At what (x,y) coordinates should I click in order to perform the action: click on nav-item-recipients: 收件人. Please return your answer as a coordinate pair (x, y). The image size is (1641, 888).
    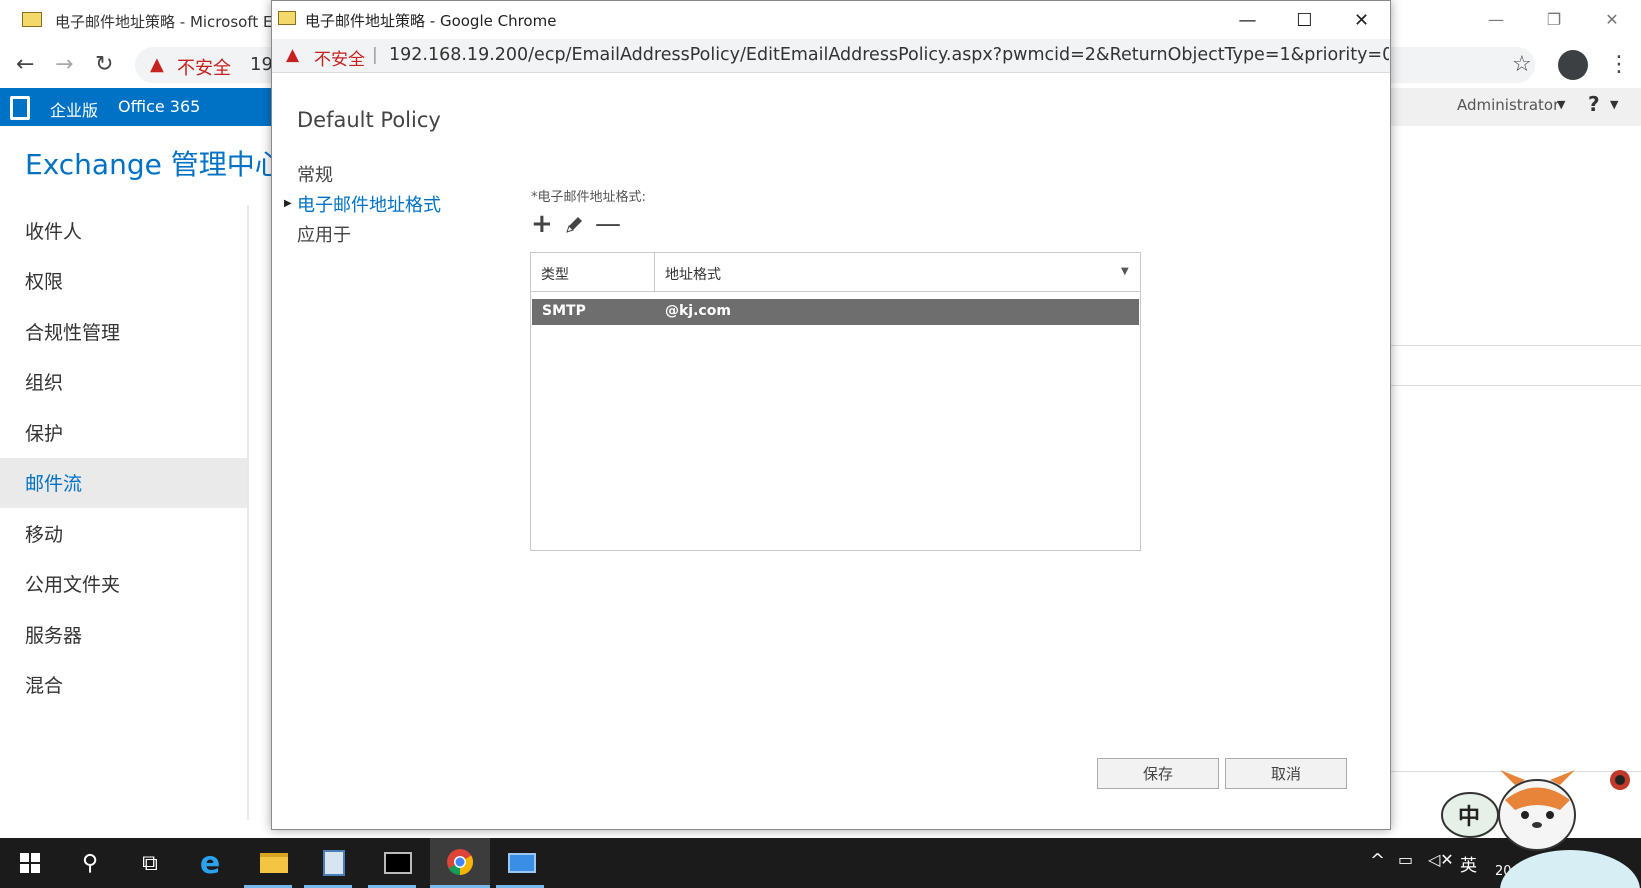
    Looking at the image, I should click on (124, 230).